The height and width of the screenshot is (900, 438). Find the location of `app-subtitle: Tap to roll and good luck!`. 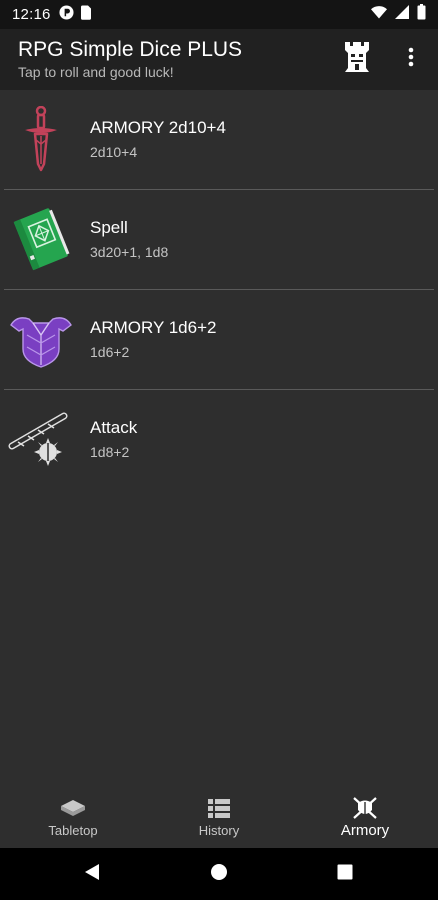

app-subtitle: Tap to roll and good luck! is located at coordinates (96, 72).